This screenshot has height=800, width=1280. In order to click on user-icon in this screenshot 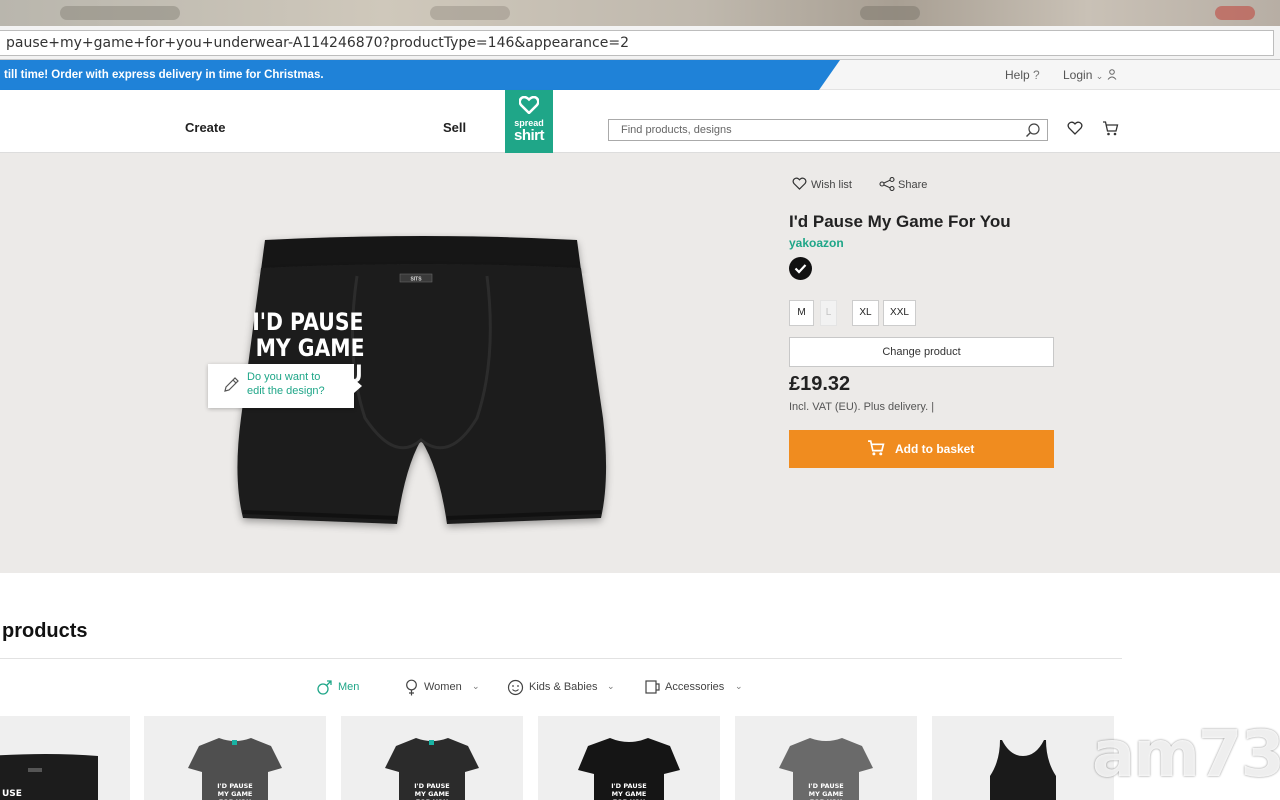, I will do `click(1112, 75)`.